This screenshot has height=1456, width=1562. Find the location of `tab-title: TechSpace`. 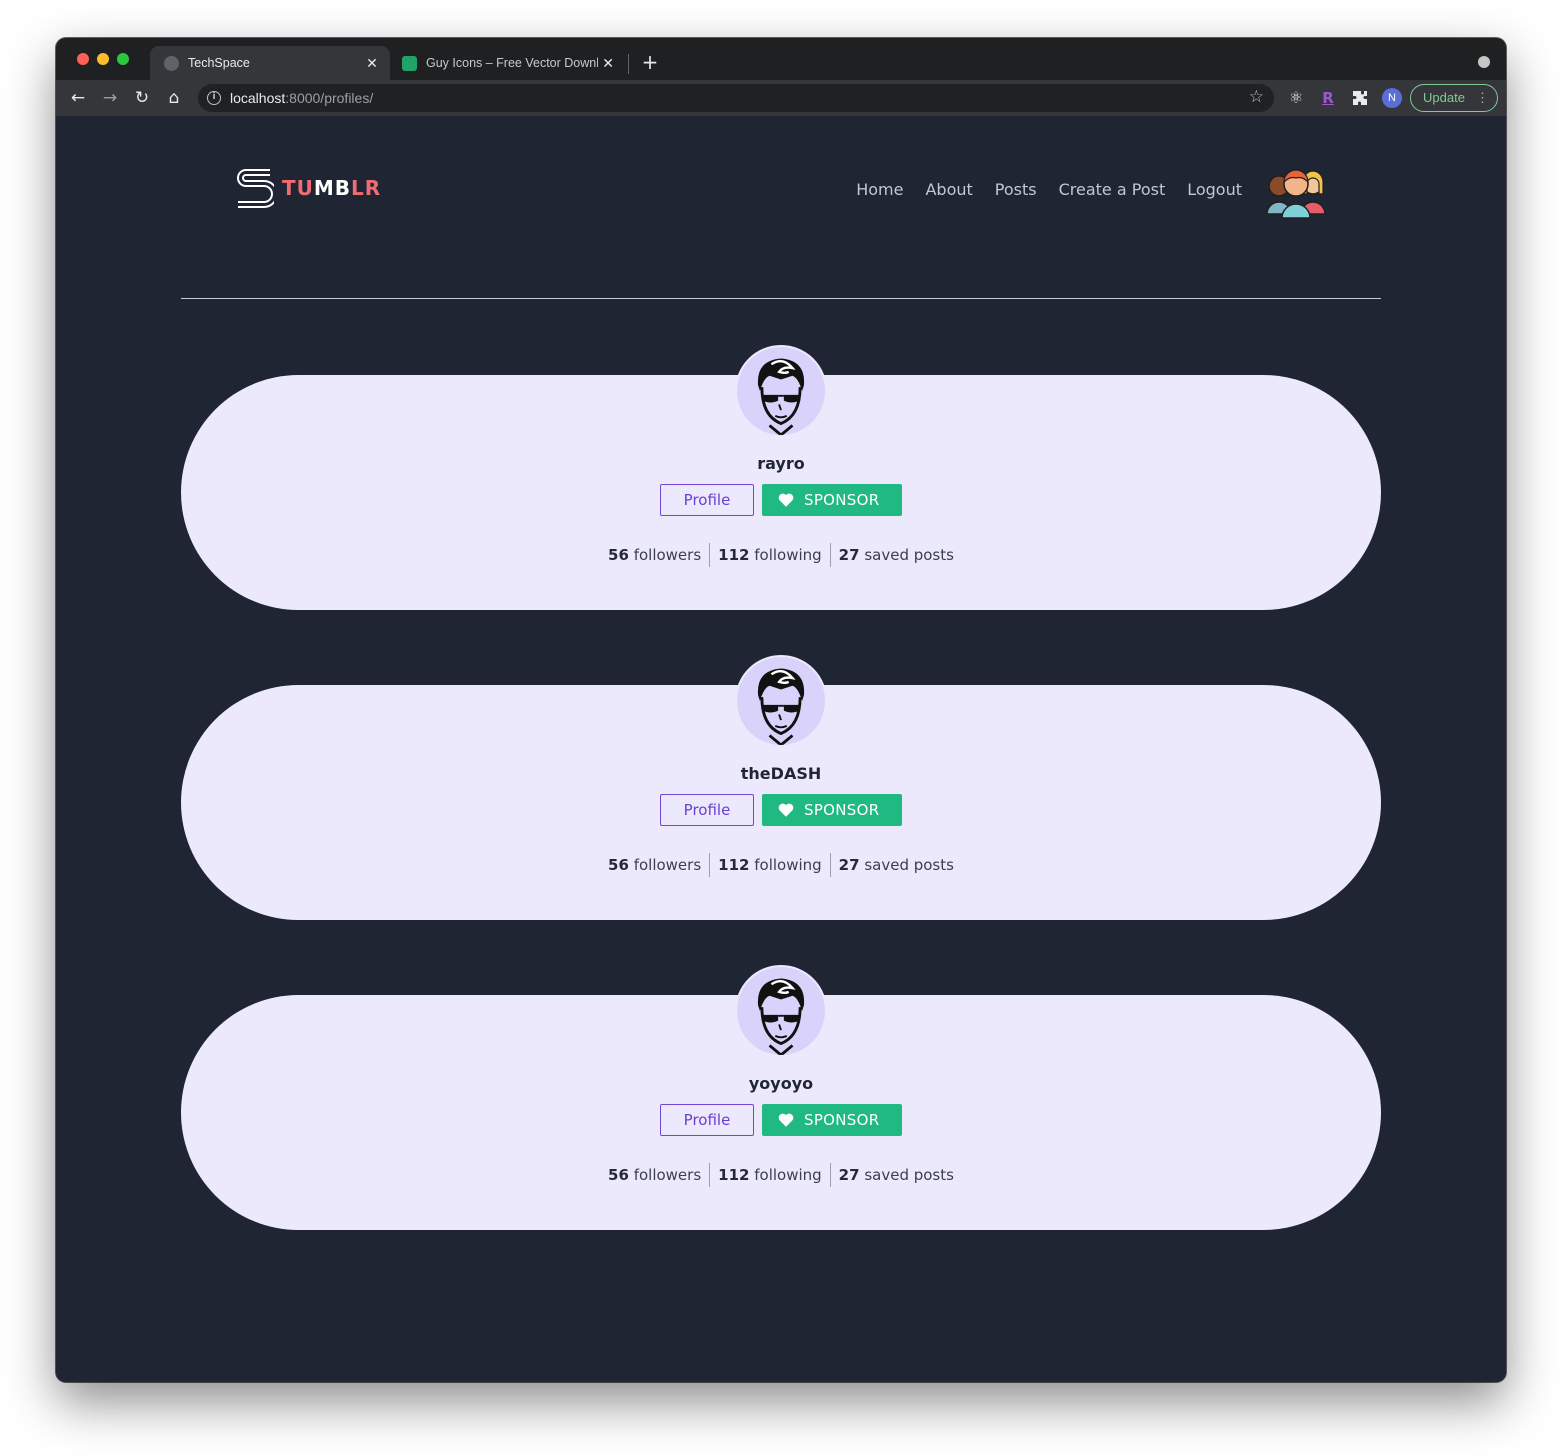

tab-title: TechSpace is located at coordinates (219, 63).